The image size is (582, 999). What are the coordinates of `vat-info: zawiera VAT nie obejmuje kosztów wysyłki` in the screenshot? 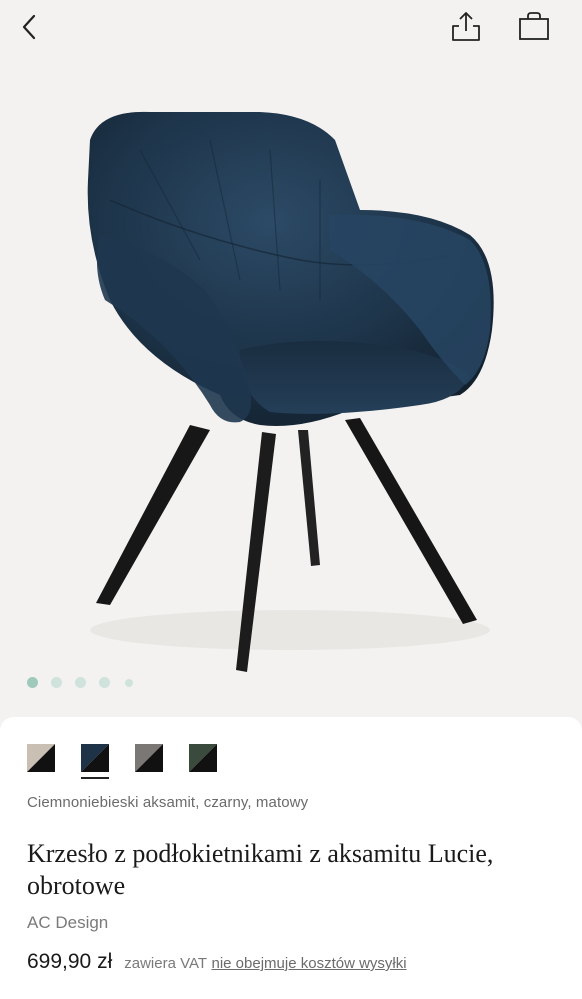 It's located at (265, 964).